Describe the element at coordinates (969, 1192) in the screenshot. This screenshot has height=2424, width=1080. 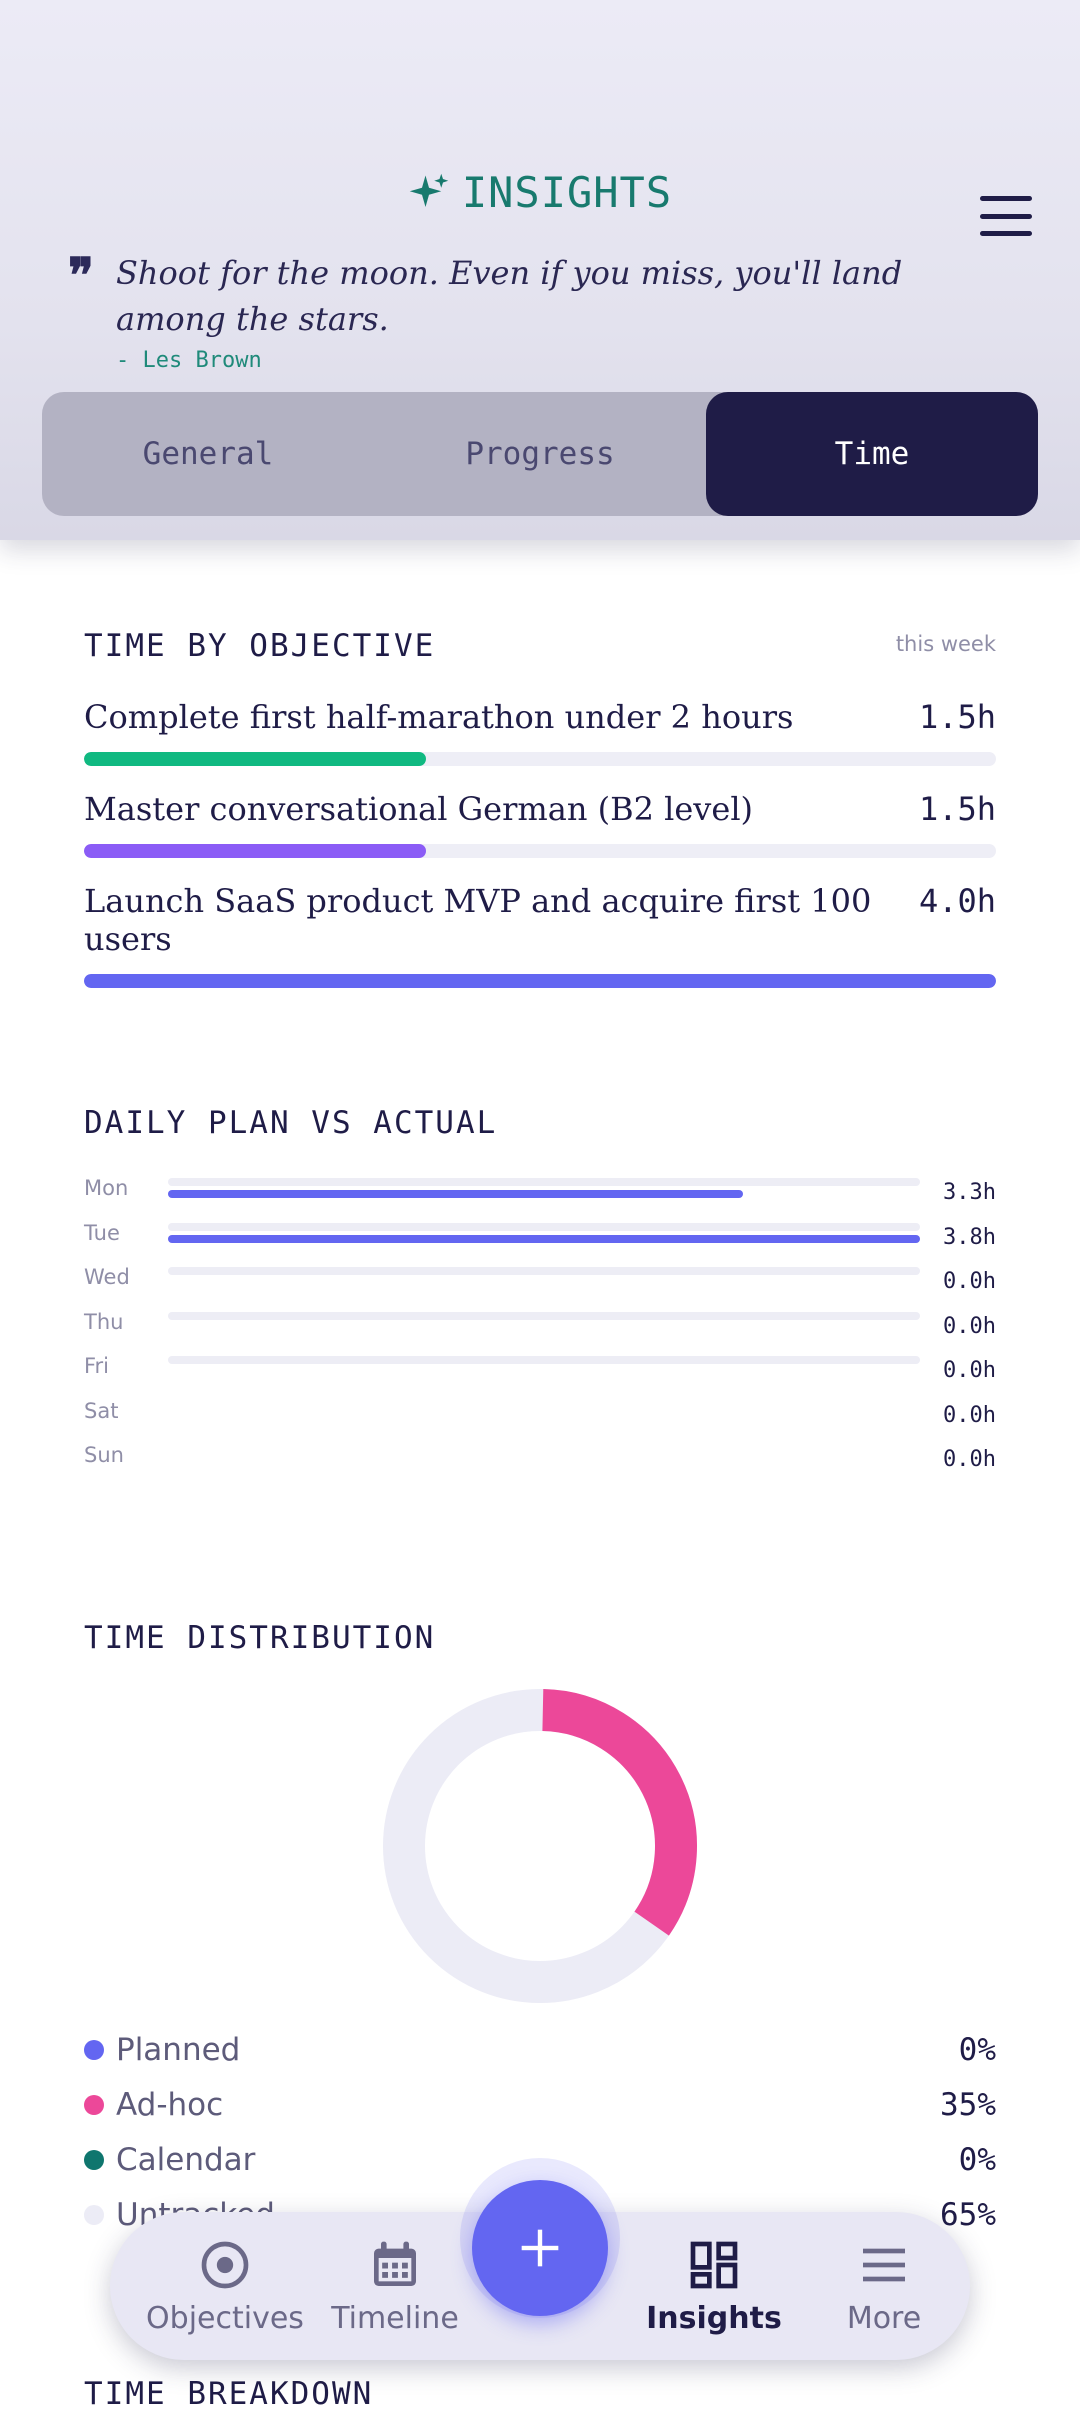
I see `day-value: 3.3h` at that location.